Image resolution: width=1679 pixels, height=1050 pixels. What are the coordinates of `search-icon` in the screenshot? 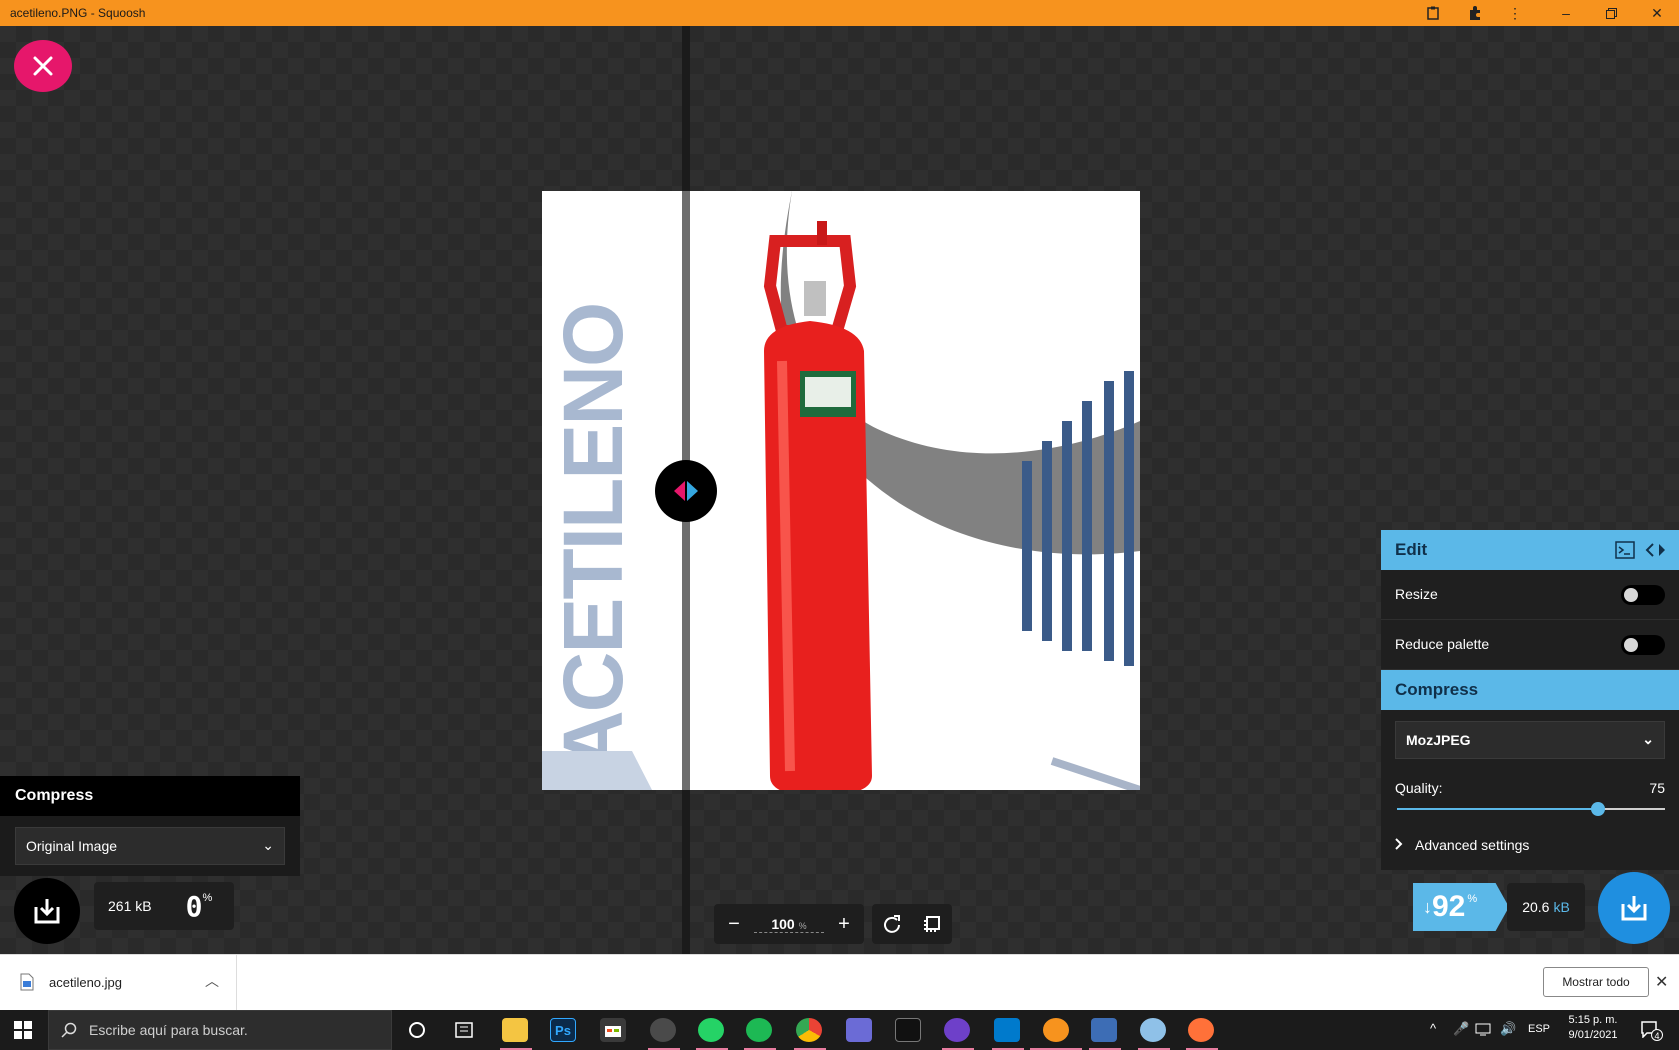 It's located at (69, 1031).